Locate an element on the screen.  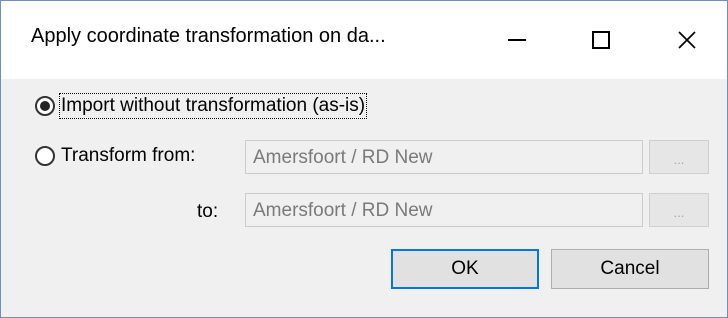
transform-label: Transform from: is located at coordinates (128, 155).